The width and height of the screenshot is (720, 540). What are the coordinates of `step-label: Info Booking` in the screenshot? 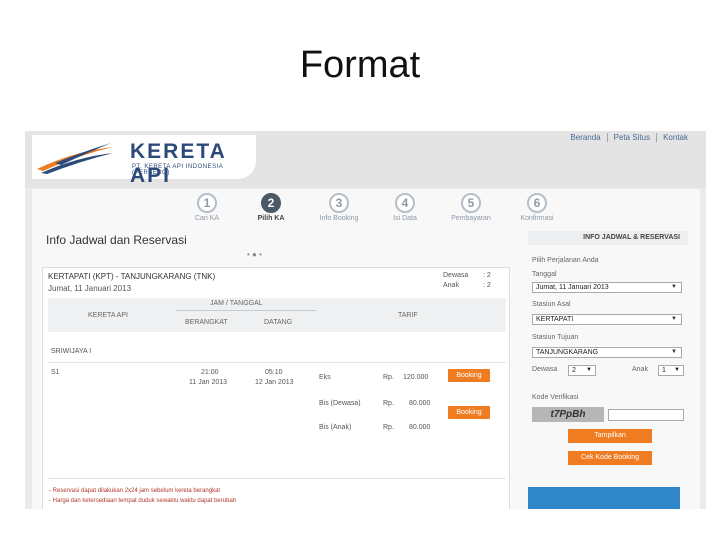 It's located at (339, 218).